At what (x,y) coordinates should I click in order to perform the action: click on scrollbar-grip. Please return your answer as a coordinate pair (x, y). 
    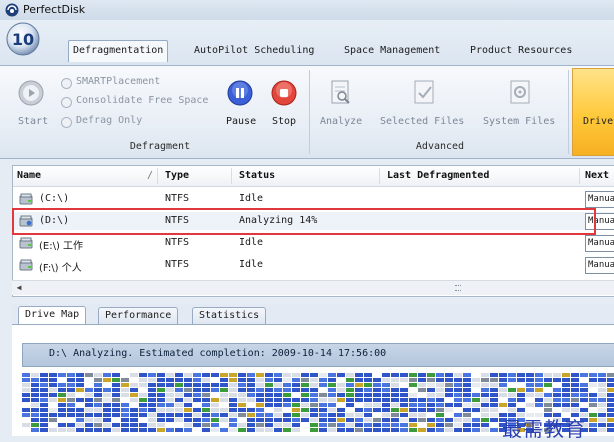
    Looking at the image, I should click on (458, 288).